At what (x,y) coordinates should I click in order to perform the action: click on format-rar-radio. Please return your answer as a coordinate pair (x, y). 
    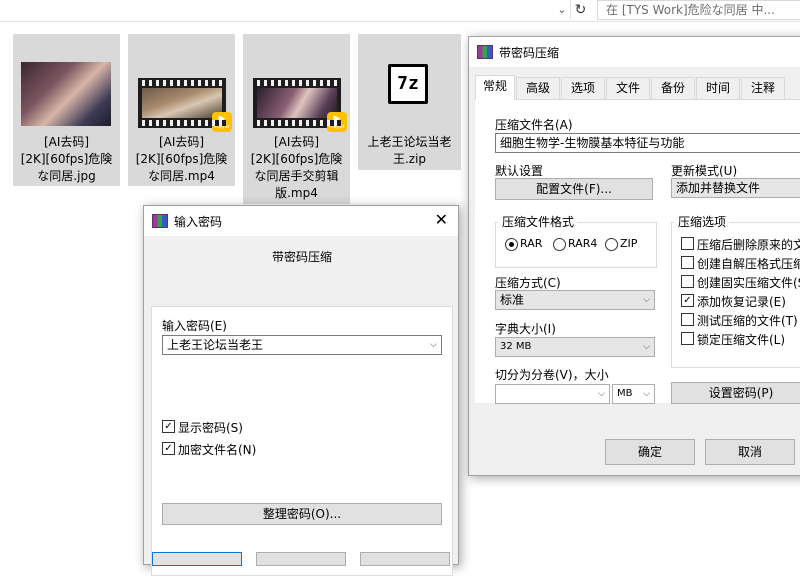
    Looking at the image, I should click on (511, 244).